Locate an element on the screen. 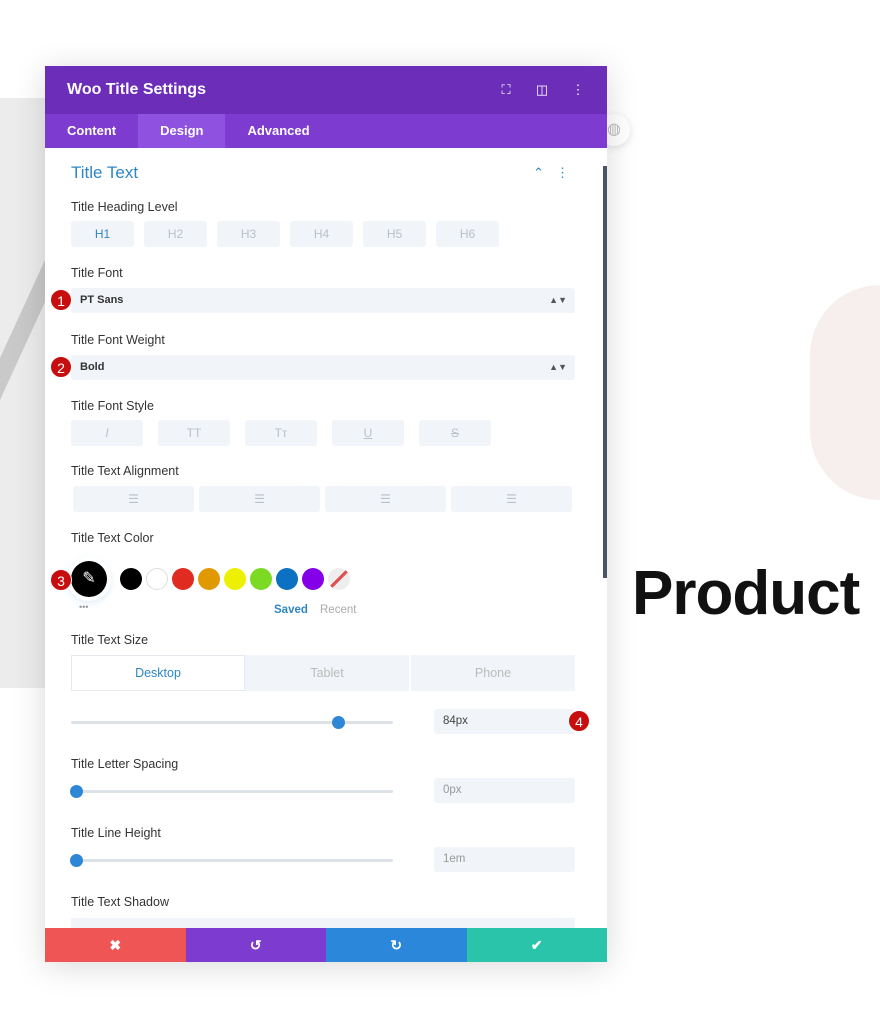  more-colors-icon: ••• is located at coordinates (83, 607).